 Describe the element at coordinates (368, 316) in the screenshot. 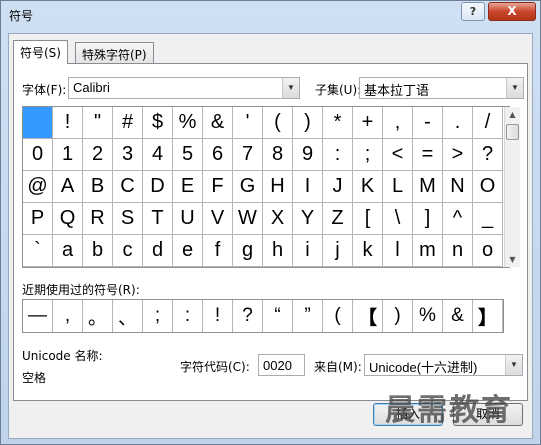

I see `recent-symbol-cell: 【` at that location.